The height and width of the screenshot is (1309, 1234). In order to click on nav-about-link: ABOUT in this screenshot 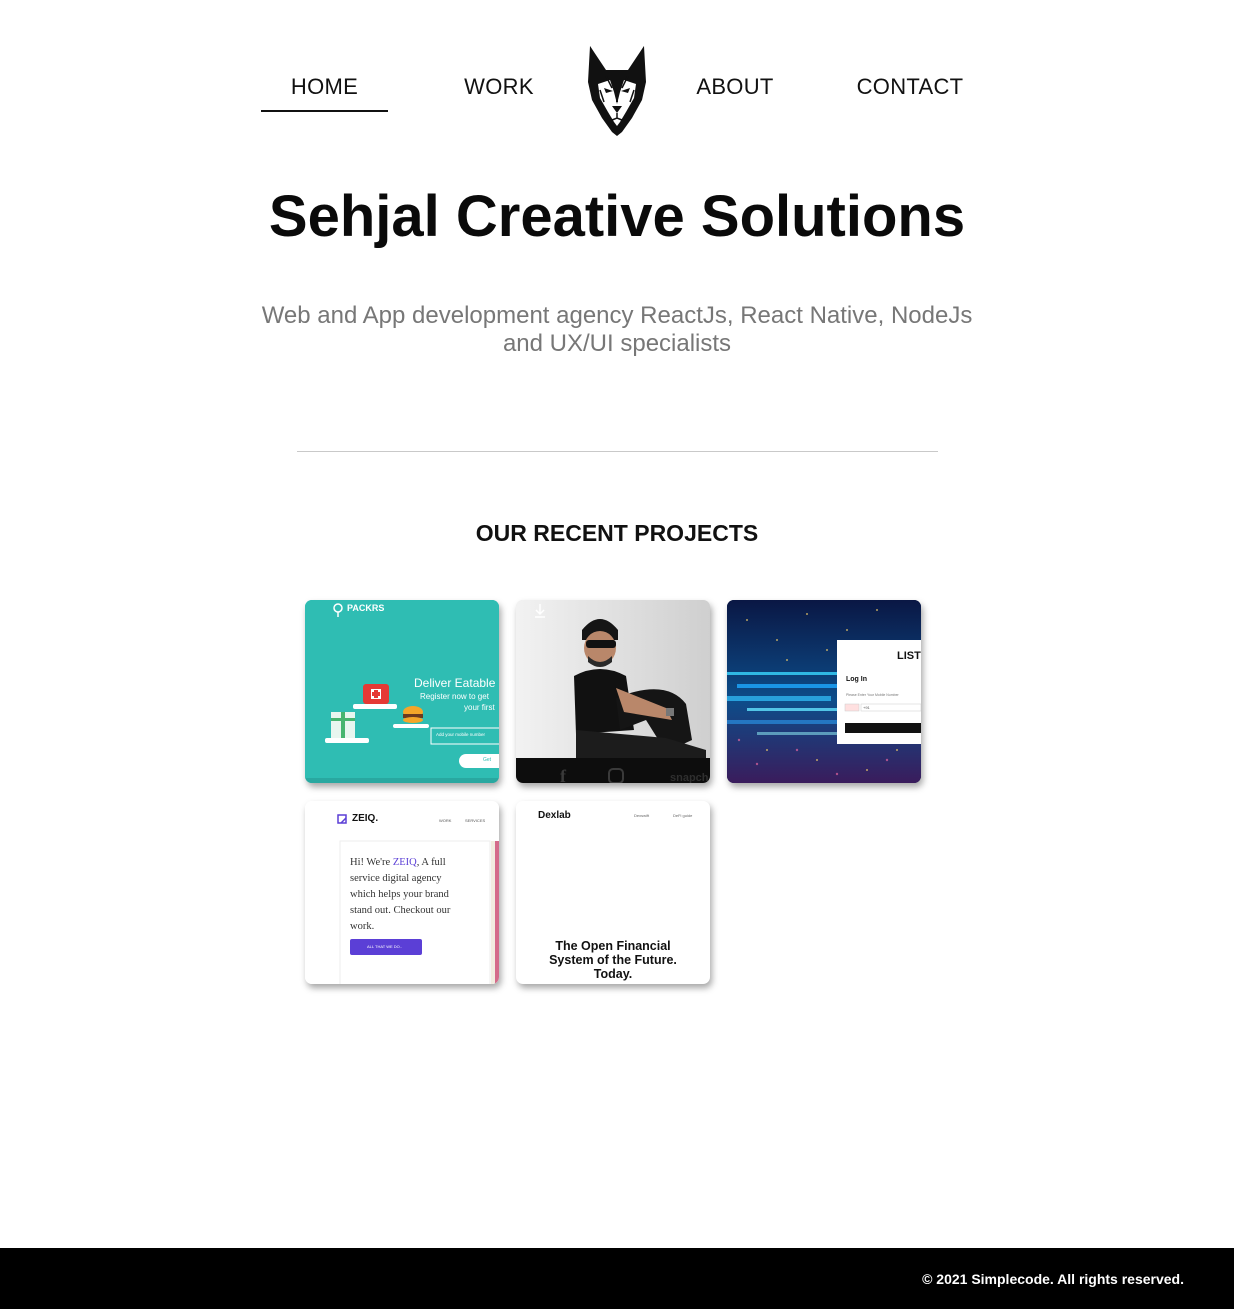, I will do `click(735, 87)`.